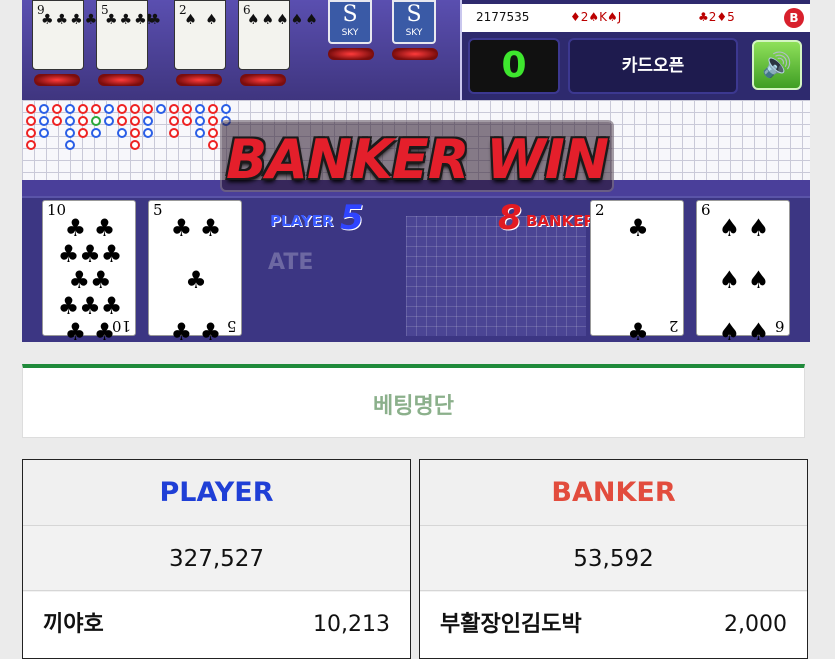 The height and width of the screenshot is (659, 835). I want to click on bet-amount: 2,000, so click(755, 624).